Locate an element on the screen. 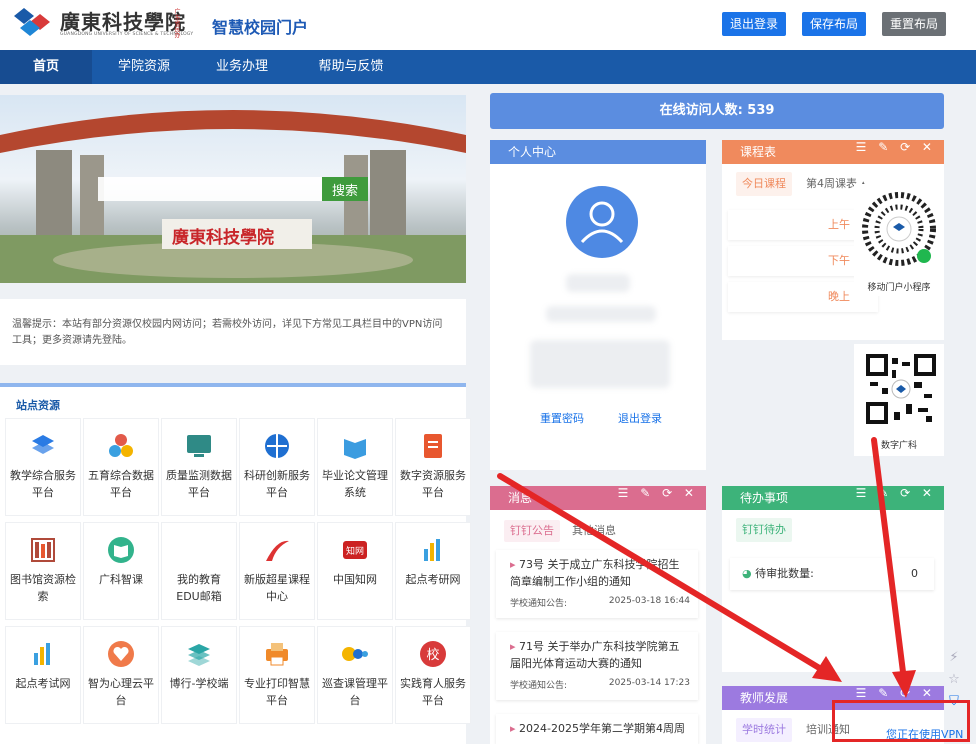  nav-business: 业务办理 is located at coordinates (242, 67).